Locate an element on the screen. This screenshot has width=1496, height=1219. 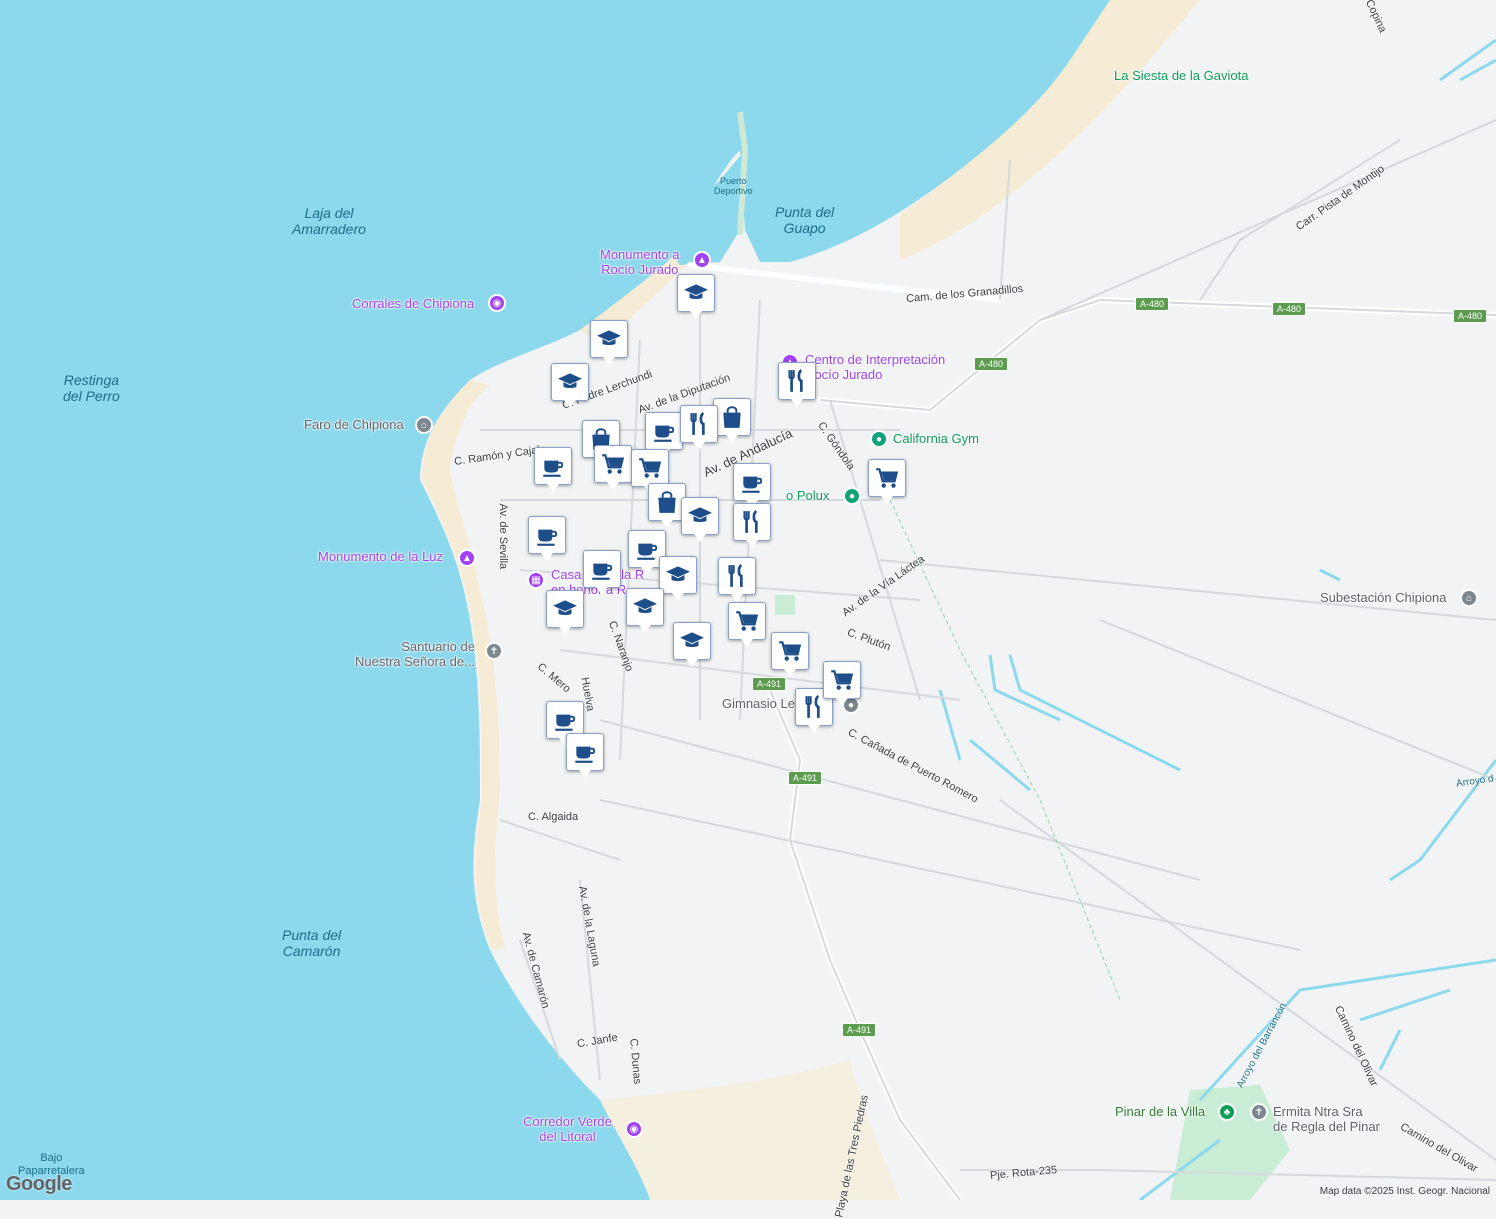
landmark-icon: ⌂ is located at coordinates (424, 425).